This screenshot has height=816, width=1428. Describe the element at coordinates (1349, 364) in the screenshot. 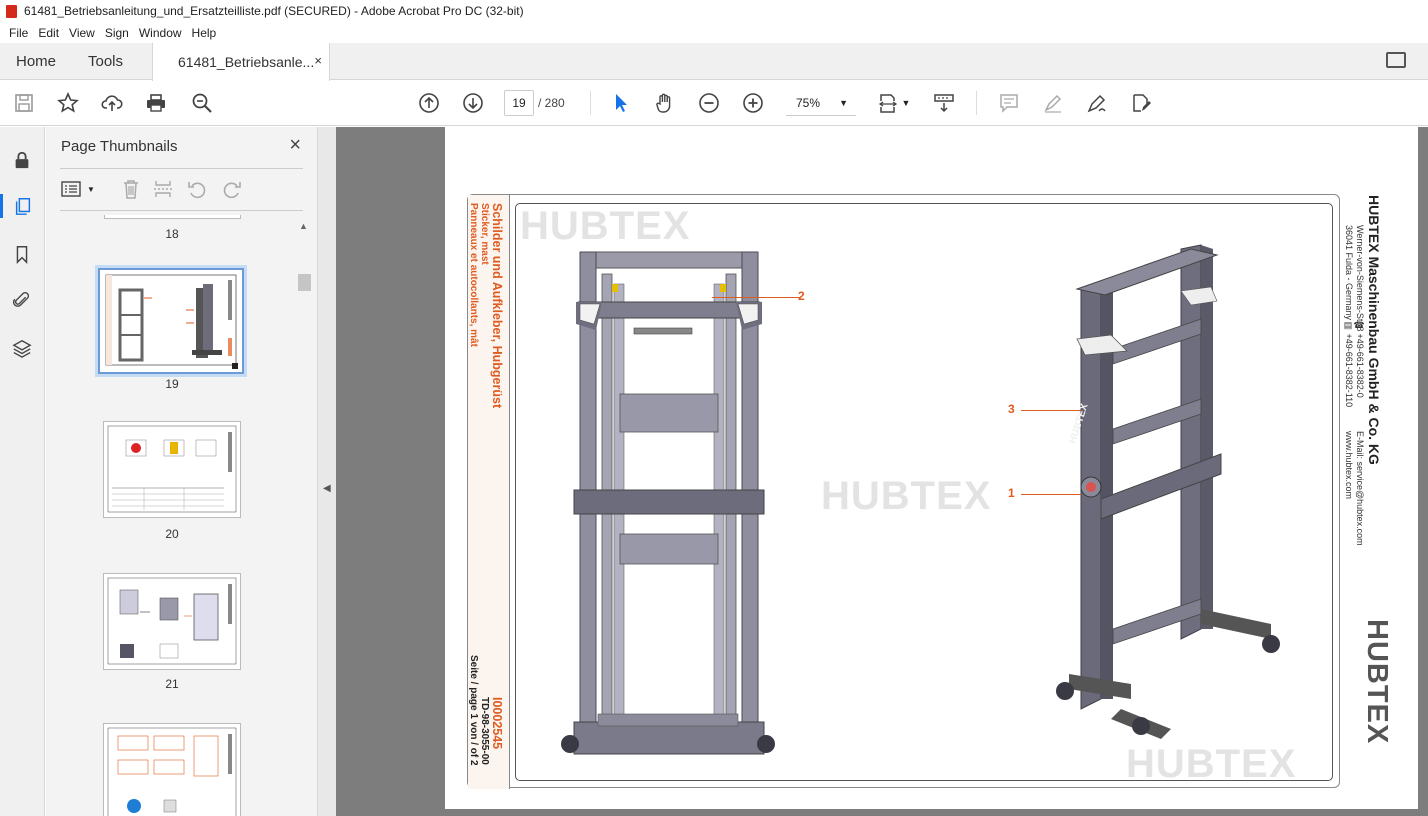

I see `company-fax: ▤ +49-661-8382-110` at that location.